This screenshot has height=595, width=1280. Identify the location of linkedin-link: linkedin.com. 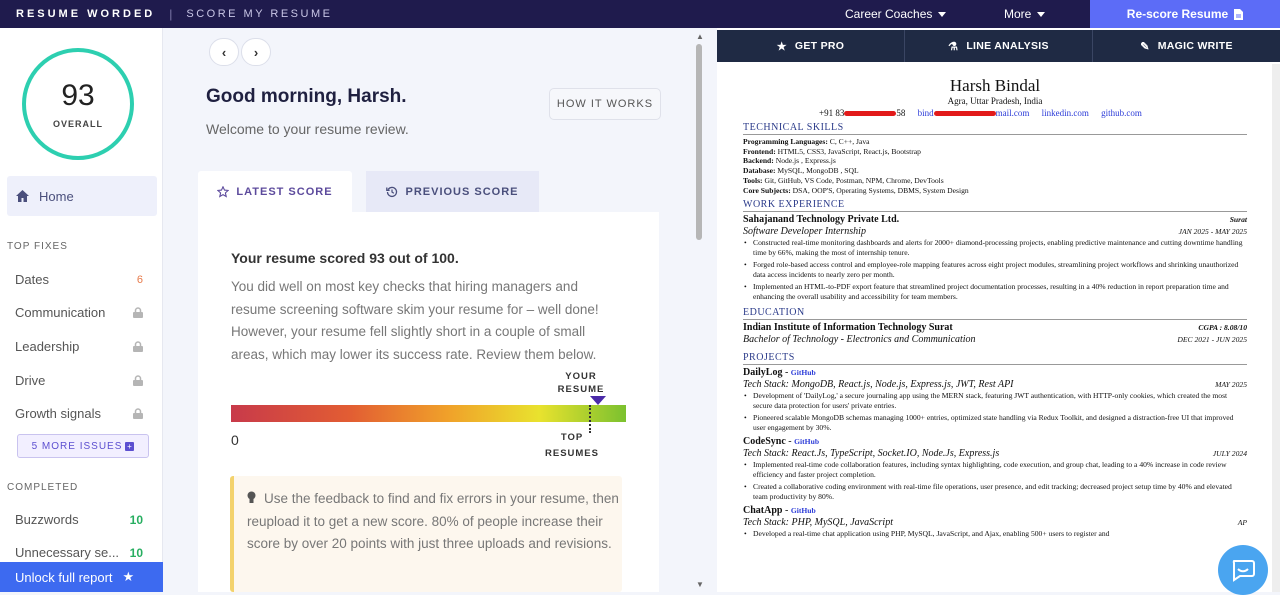
(1065, 113).